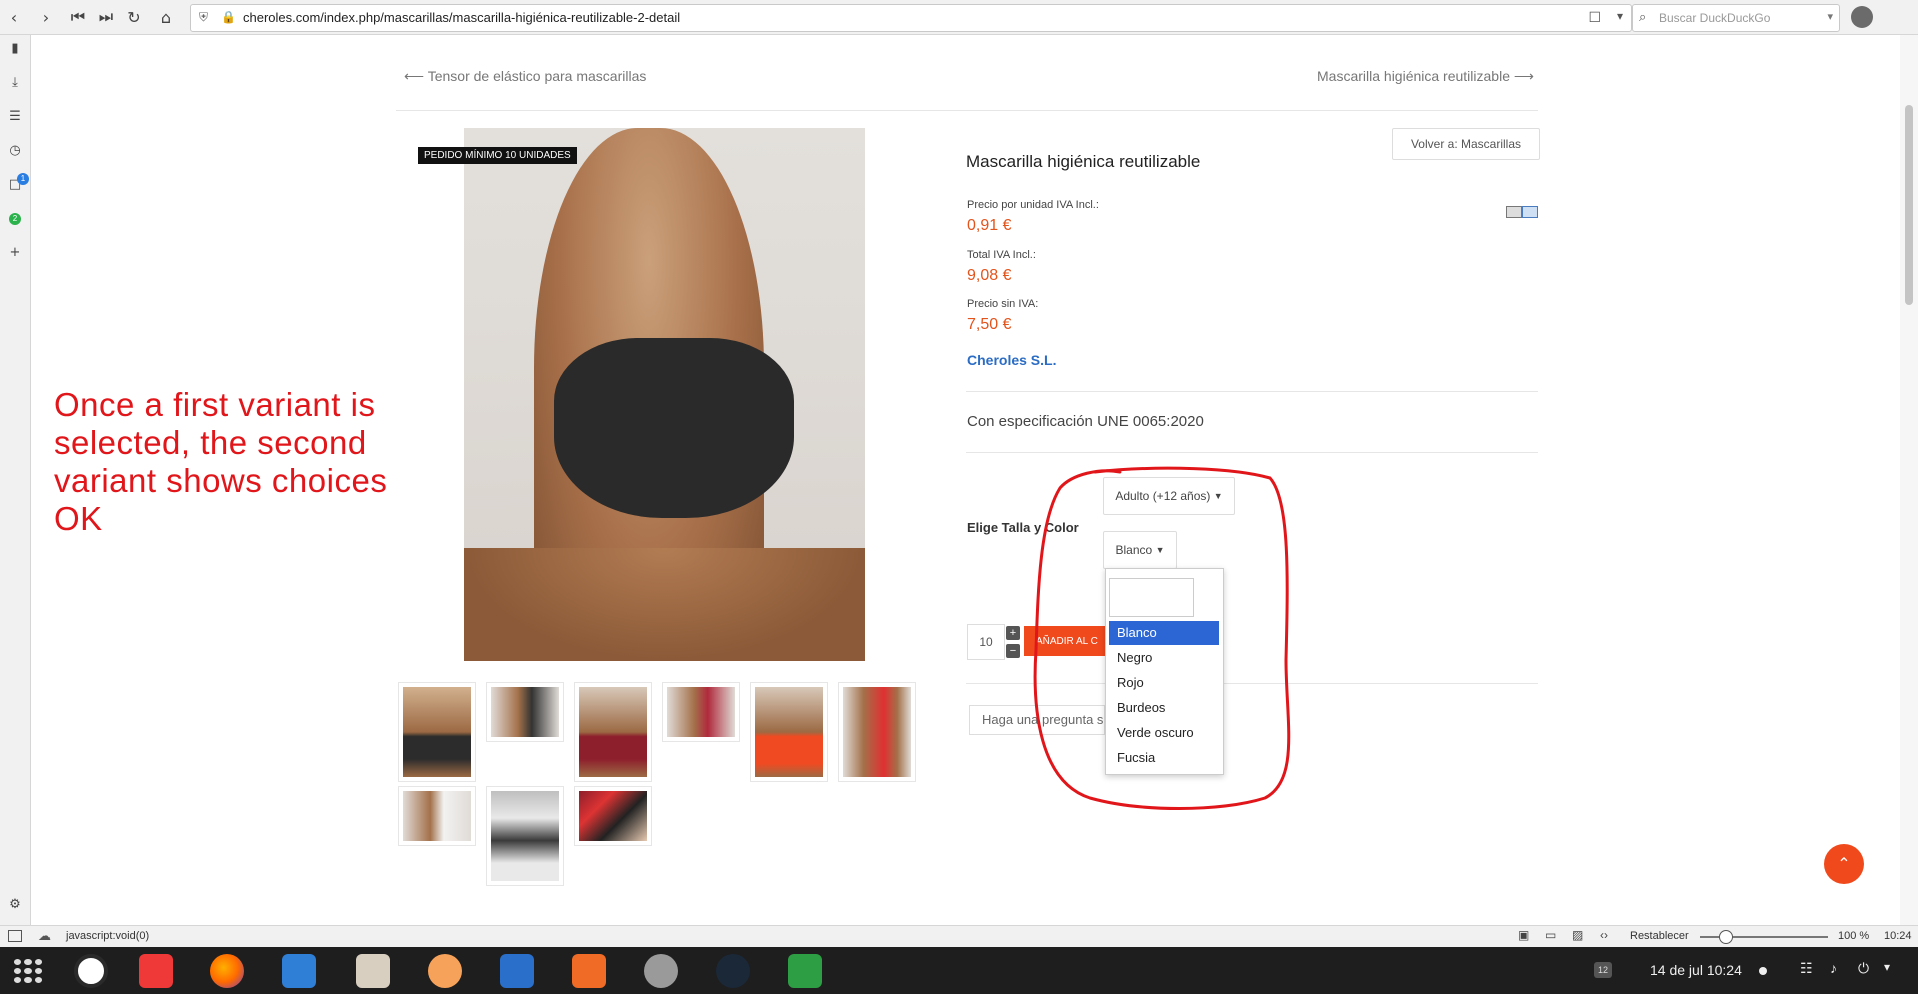  I want to click on app-icon, so click(445, 971).